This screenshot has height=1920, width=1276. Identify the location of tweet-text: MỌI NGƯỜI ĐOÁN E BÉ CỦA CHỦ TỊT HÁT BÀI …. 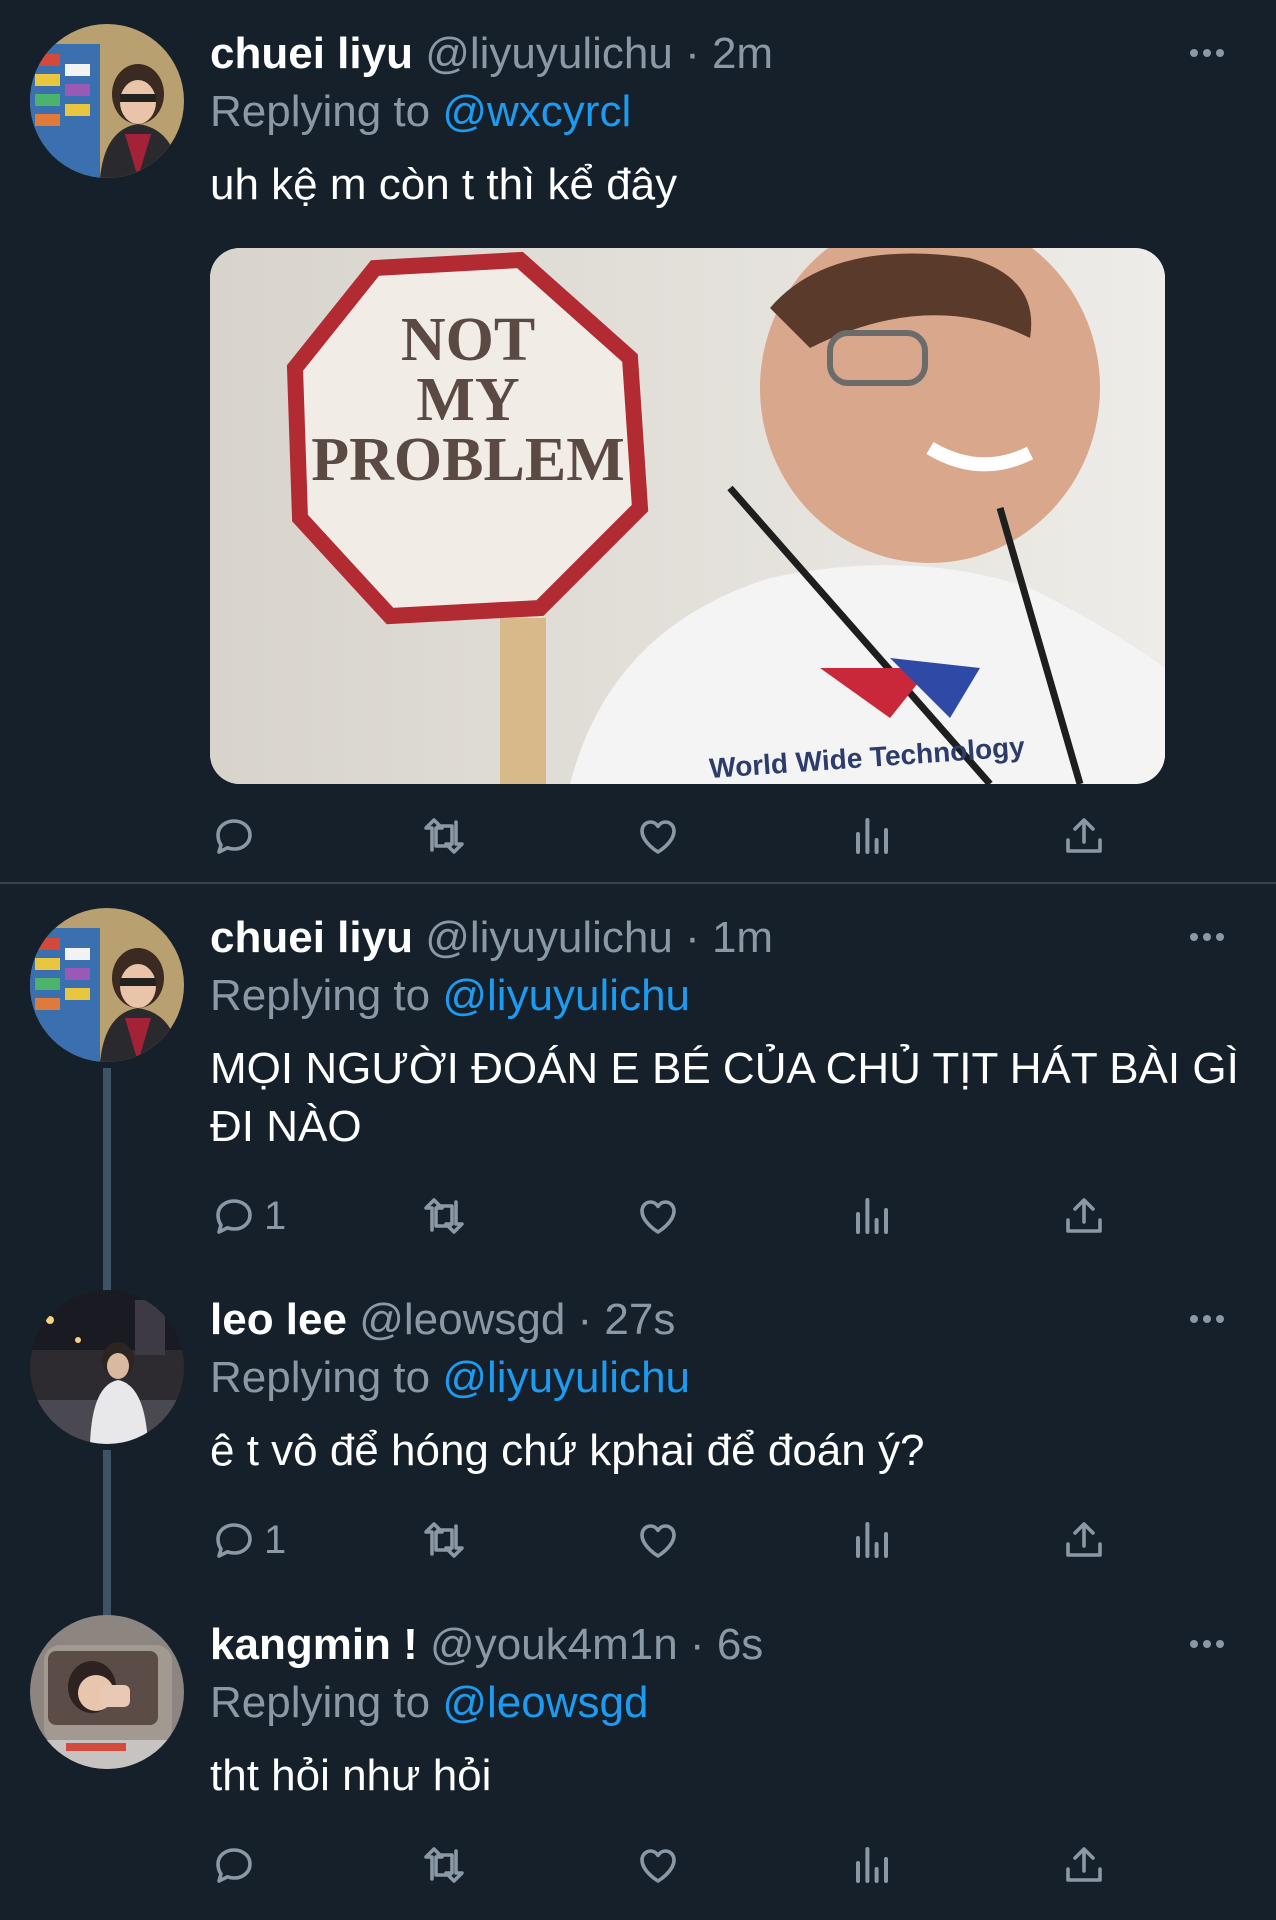
(724, 1097).